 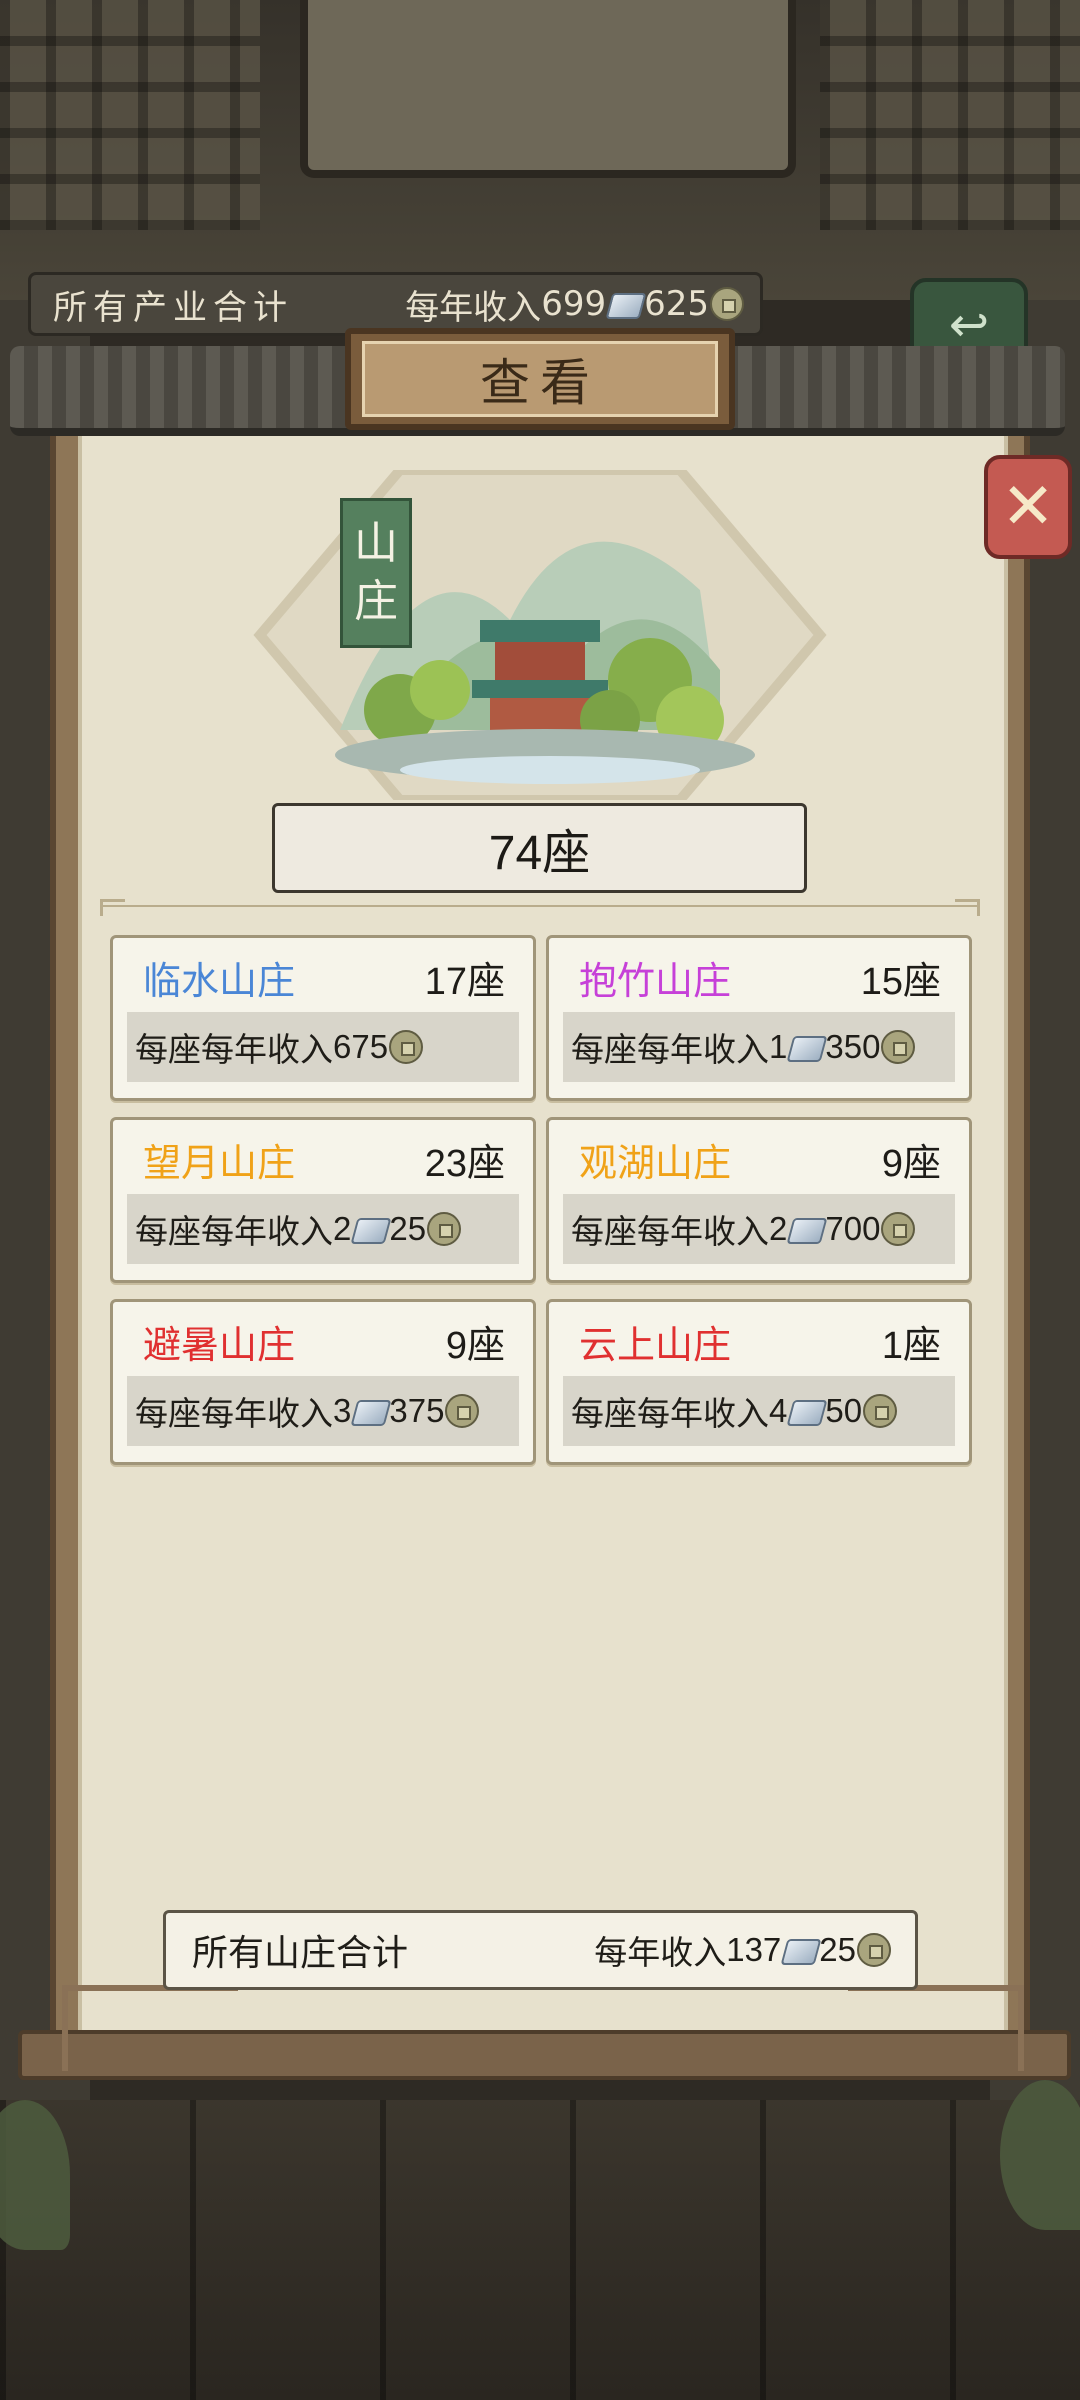 I want to click on background-floor, so click(x=540, y=2250).